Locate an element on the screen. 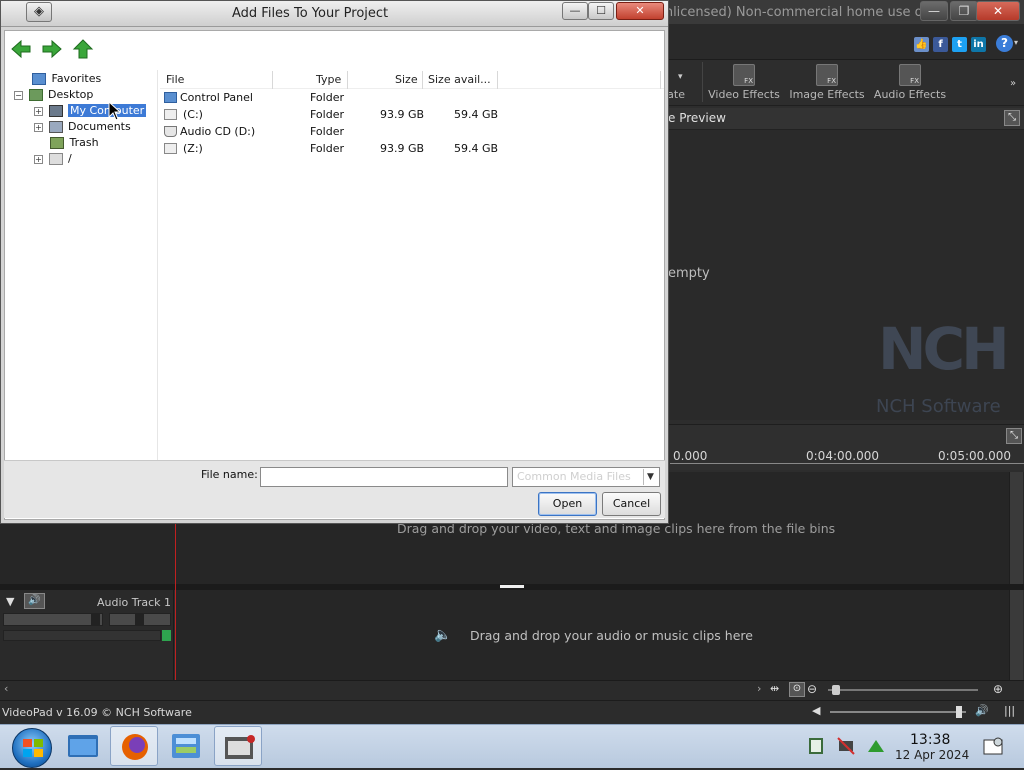 The image size is (1024, 770). taskbar-videopad is located at coordinates (238, 746).